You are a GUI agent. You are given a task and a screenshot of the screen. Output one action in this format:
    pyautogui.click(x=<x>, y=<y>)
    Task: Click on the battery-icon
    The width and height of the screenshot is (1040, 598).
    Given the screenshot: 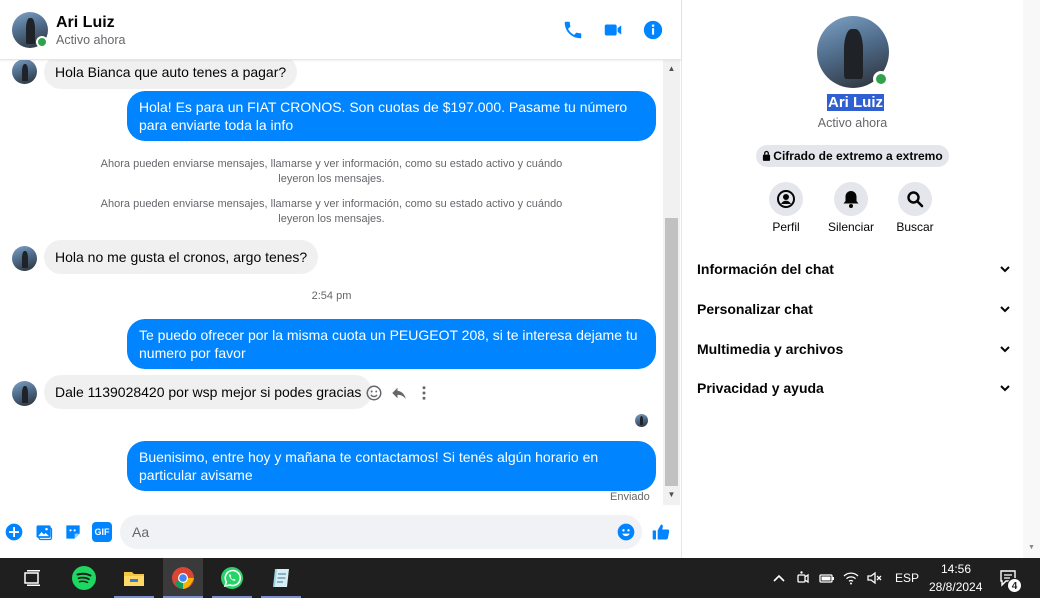 What is the action you would take?
    pyautogui.click(x=827, y=578)
    